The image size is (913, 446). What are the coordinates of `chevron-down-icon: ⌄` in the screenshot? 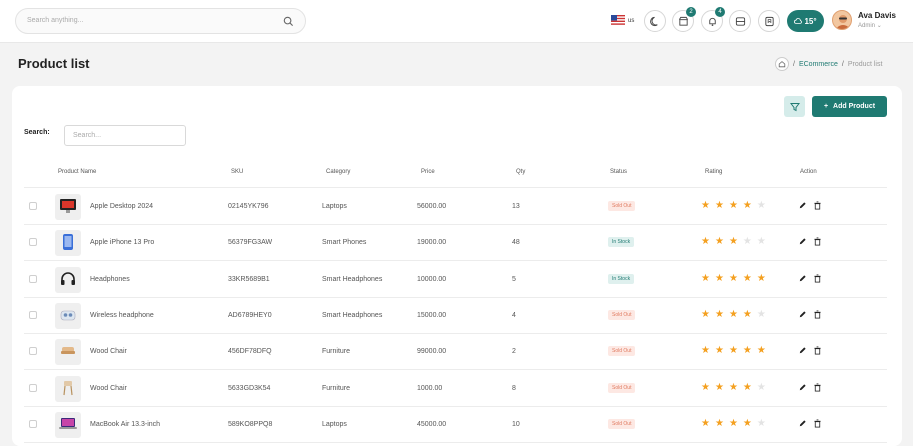 It's located at (879, 26).